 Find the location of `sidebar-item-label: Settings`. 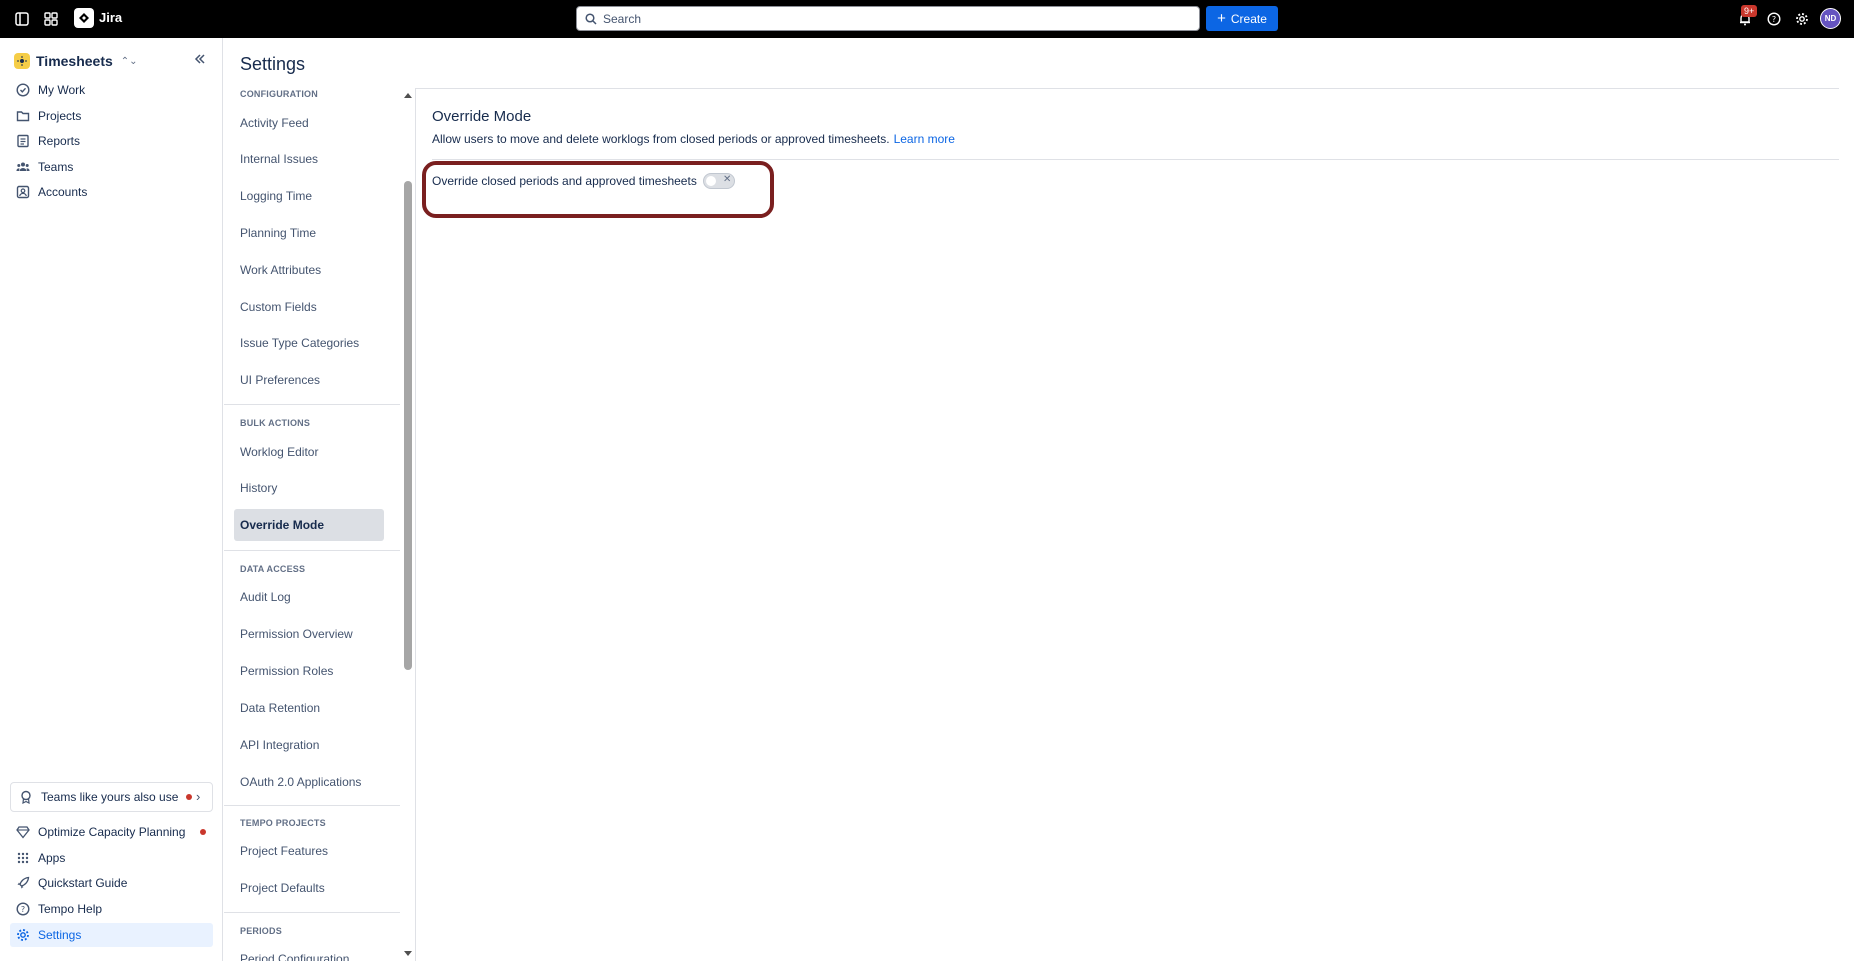

sidebar-item-label: Settings is located at coordinates (60, 935).